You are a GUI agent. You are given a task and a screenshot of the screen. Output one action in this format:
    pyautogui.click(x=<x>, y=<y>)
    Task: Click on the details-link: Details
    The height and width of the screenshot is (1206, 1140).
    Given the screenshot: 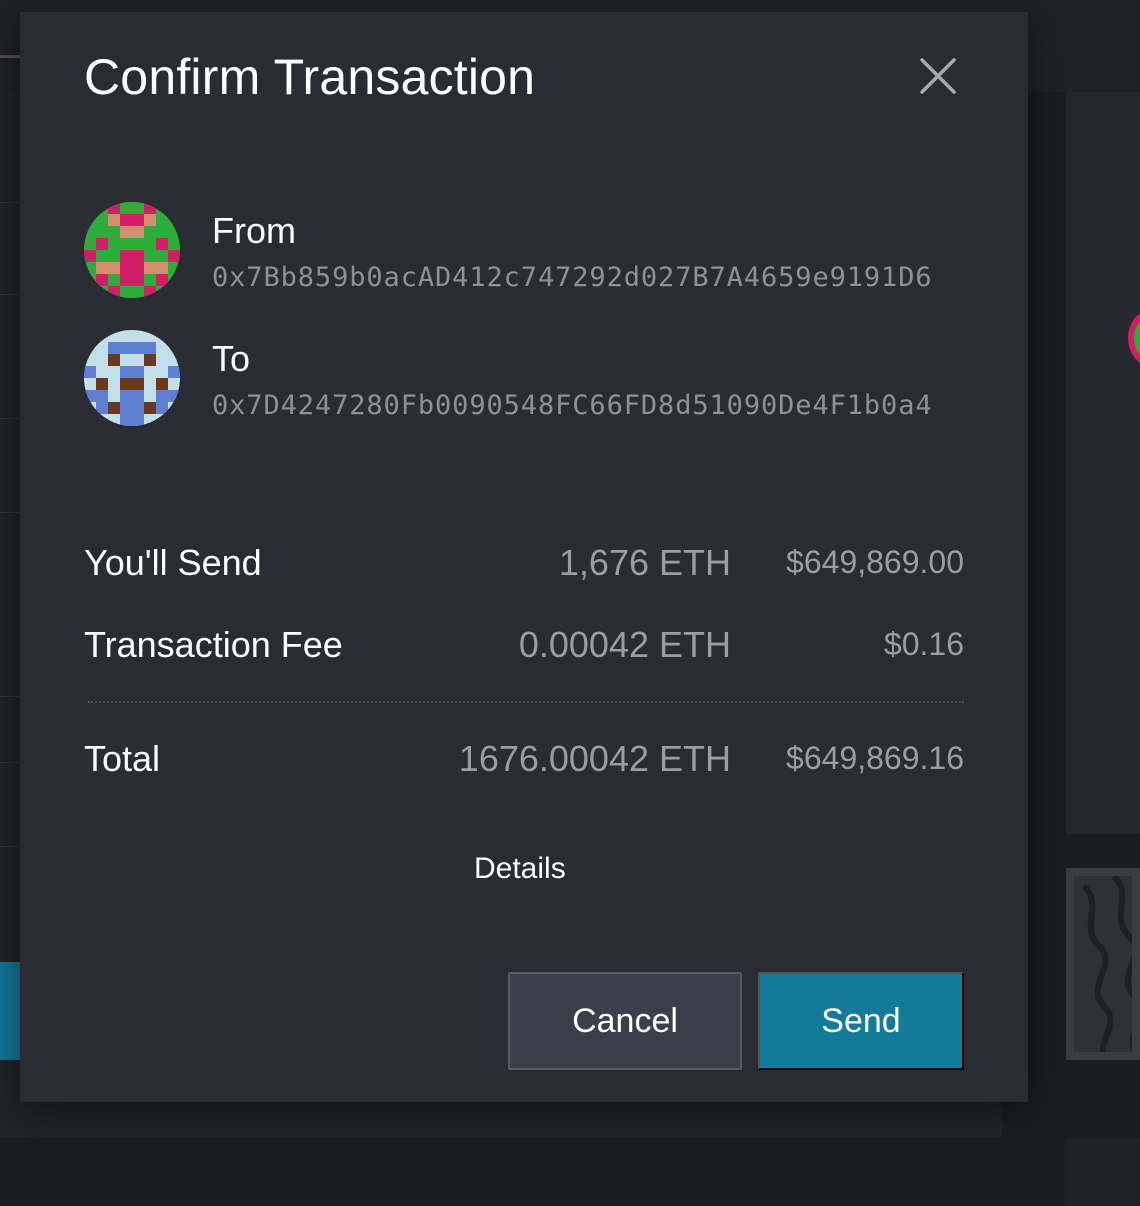 What is the action you would take?
    pyautogui.click(x=520, y=869)
    